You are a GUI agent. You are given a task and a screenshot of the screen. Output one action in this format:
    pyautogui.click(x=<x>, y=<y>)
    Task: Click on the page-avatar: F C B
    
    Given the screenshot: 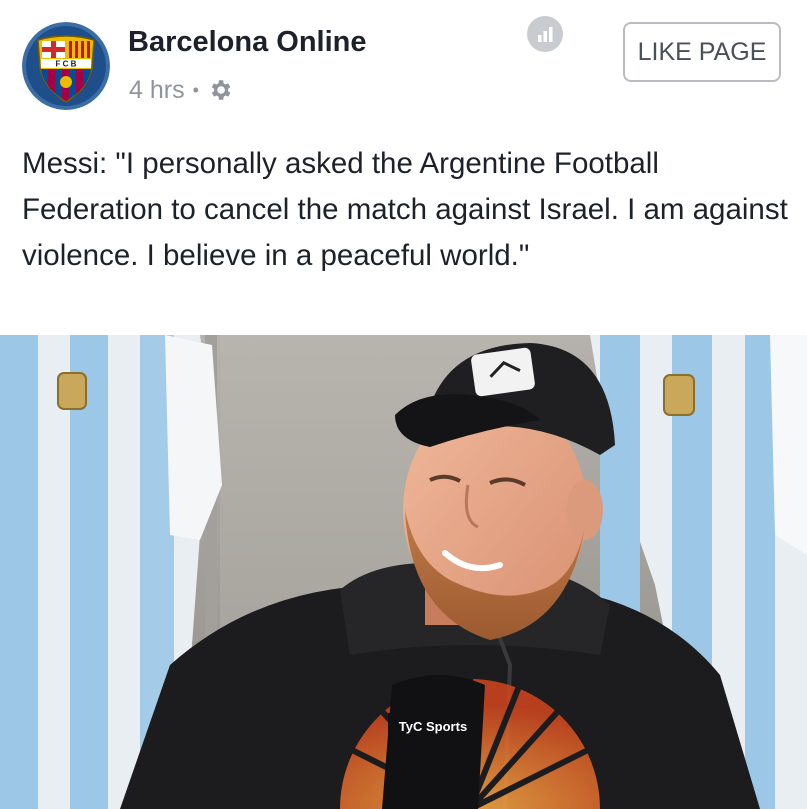 What is the action you would take?
    pyautogui.click(x=66, y=66)
    